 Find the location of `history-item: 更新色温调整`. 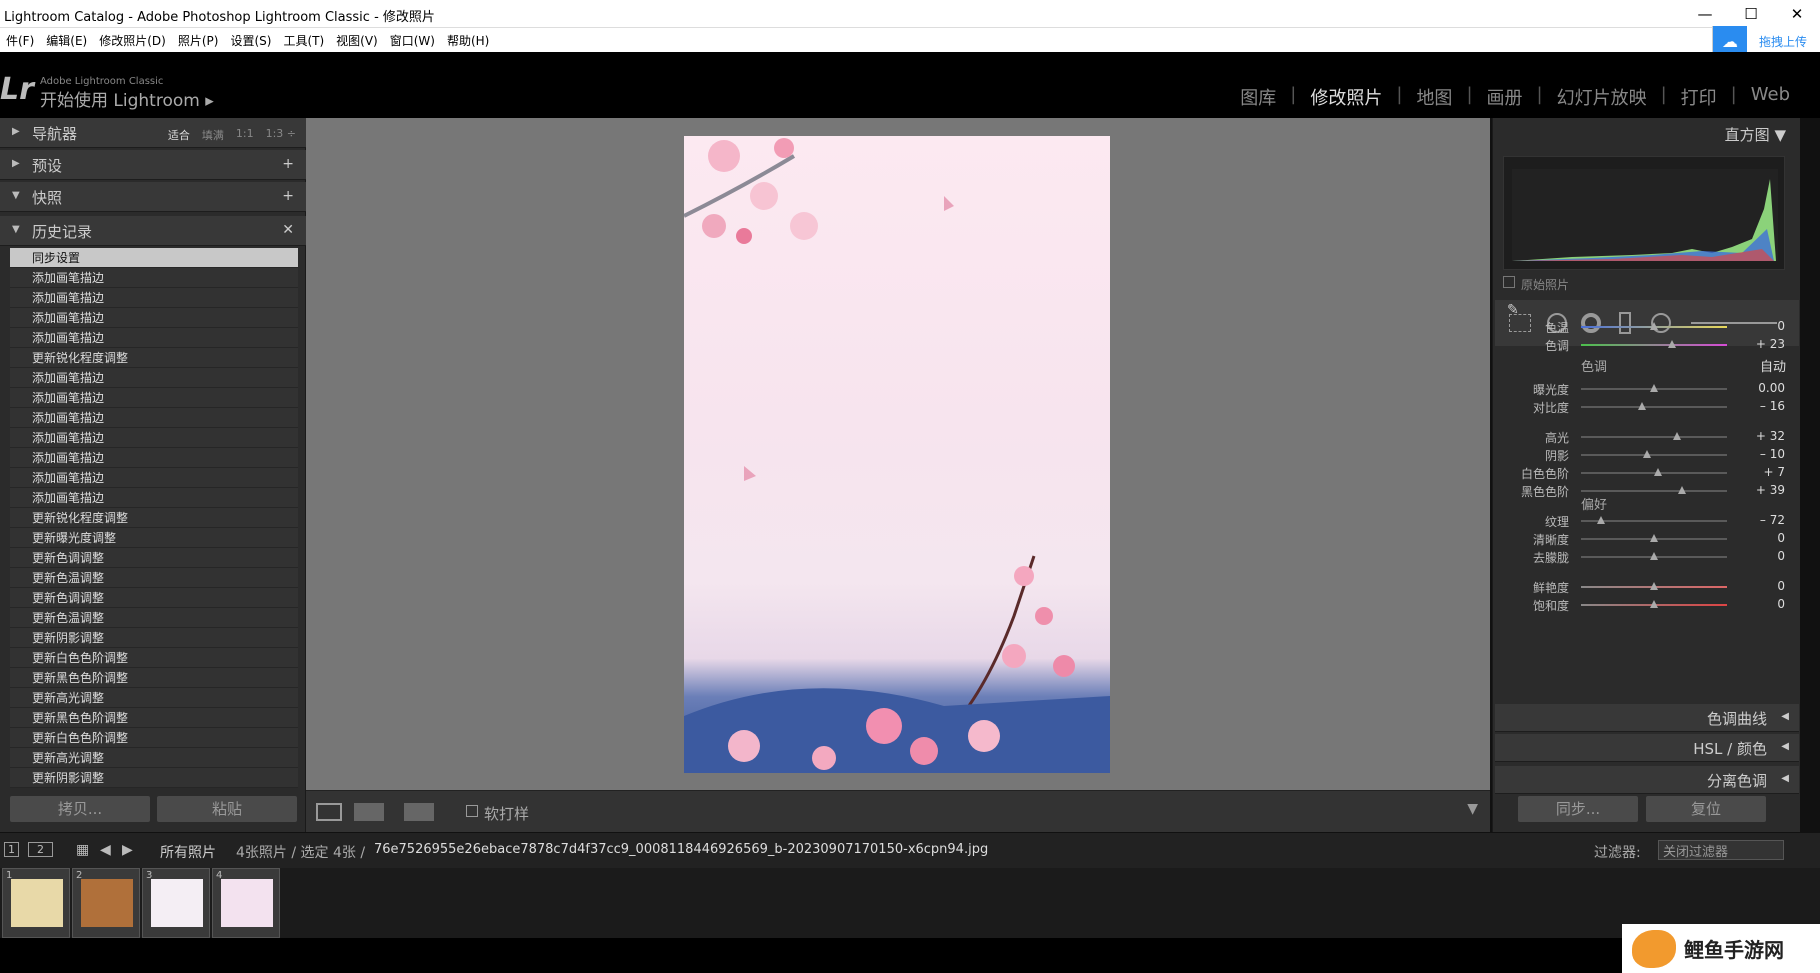

history-item: 更新色温调整 is located at coordinates (154, 578).